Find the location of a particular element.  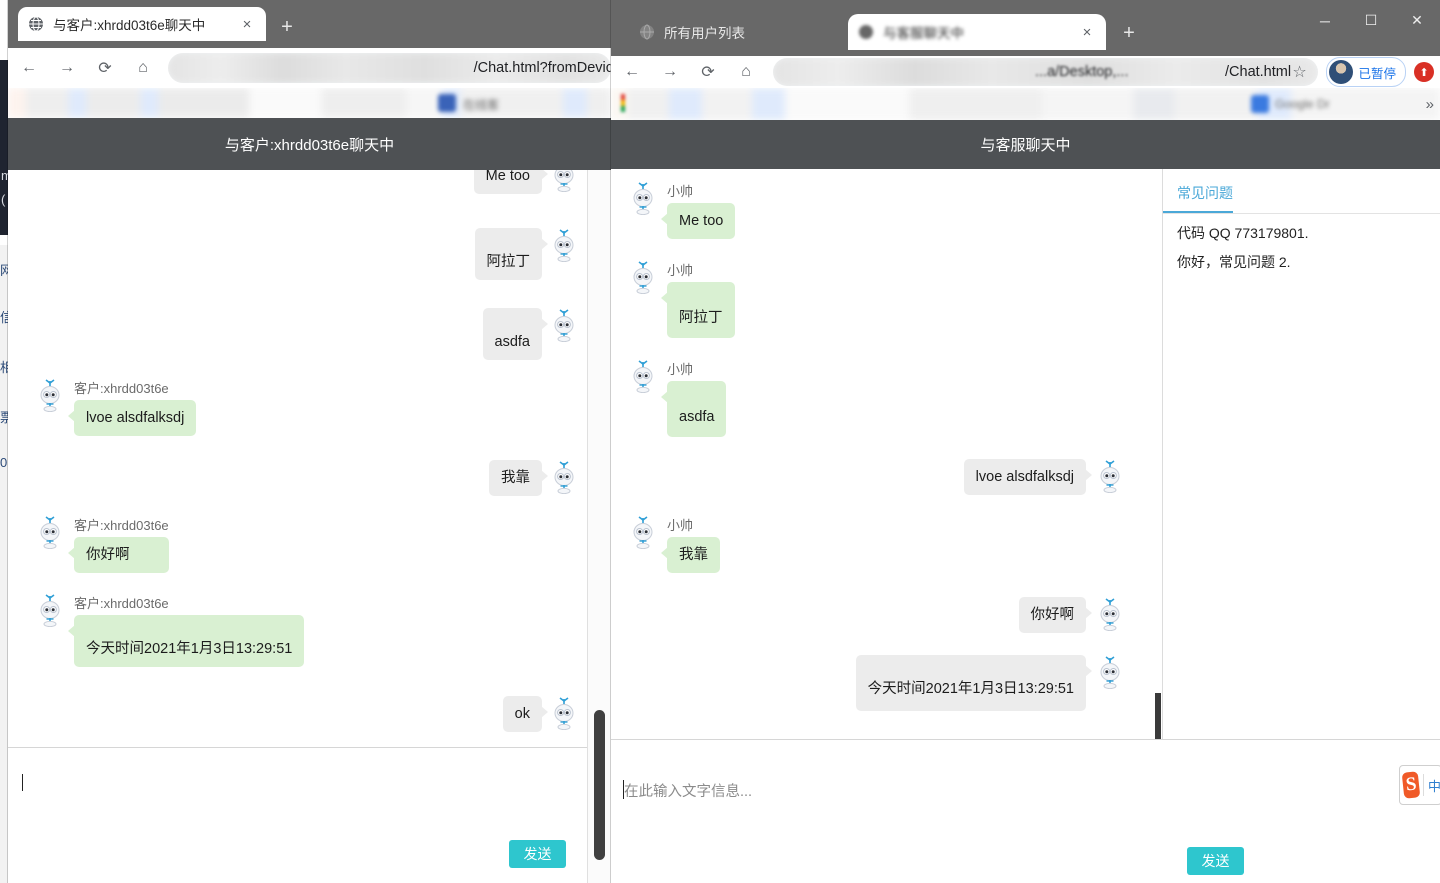

close-icon: ✕ is located at coordinates (1417, 20).